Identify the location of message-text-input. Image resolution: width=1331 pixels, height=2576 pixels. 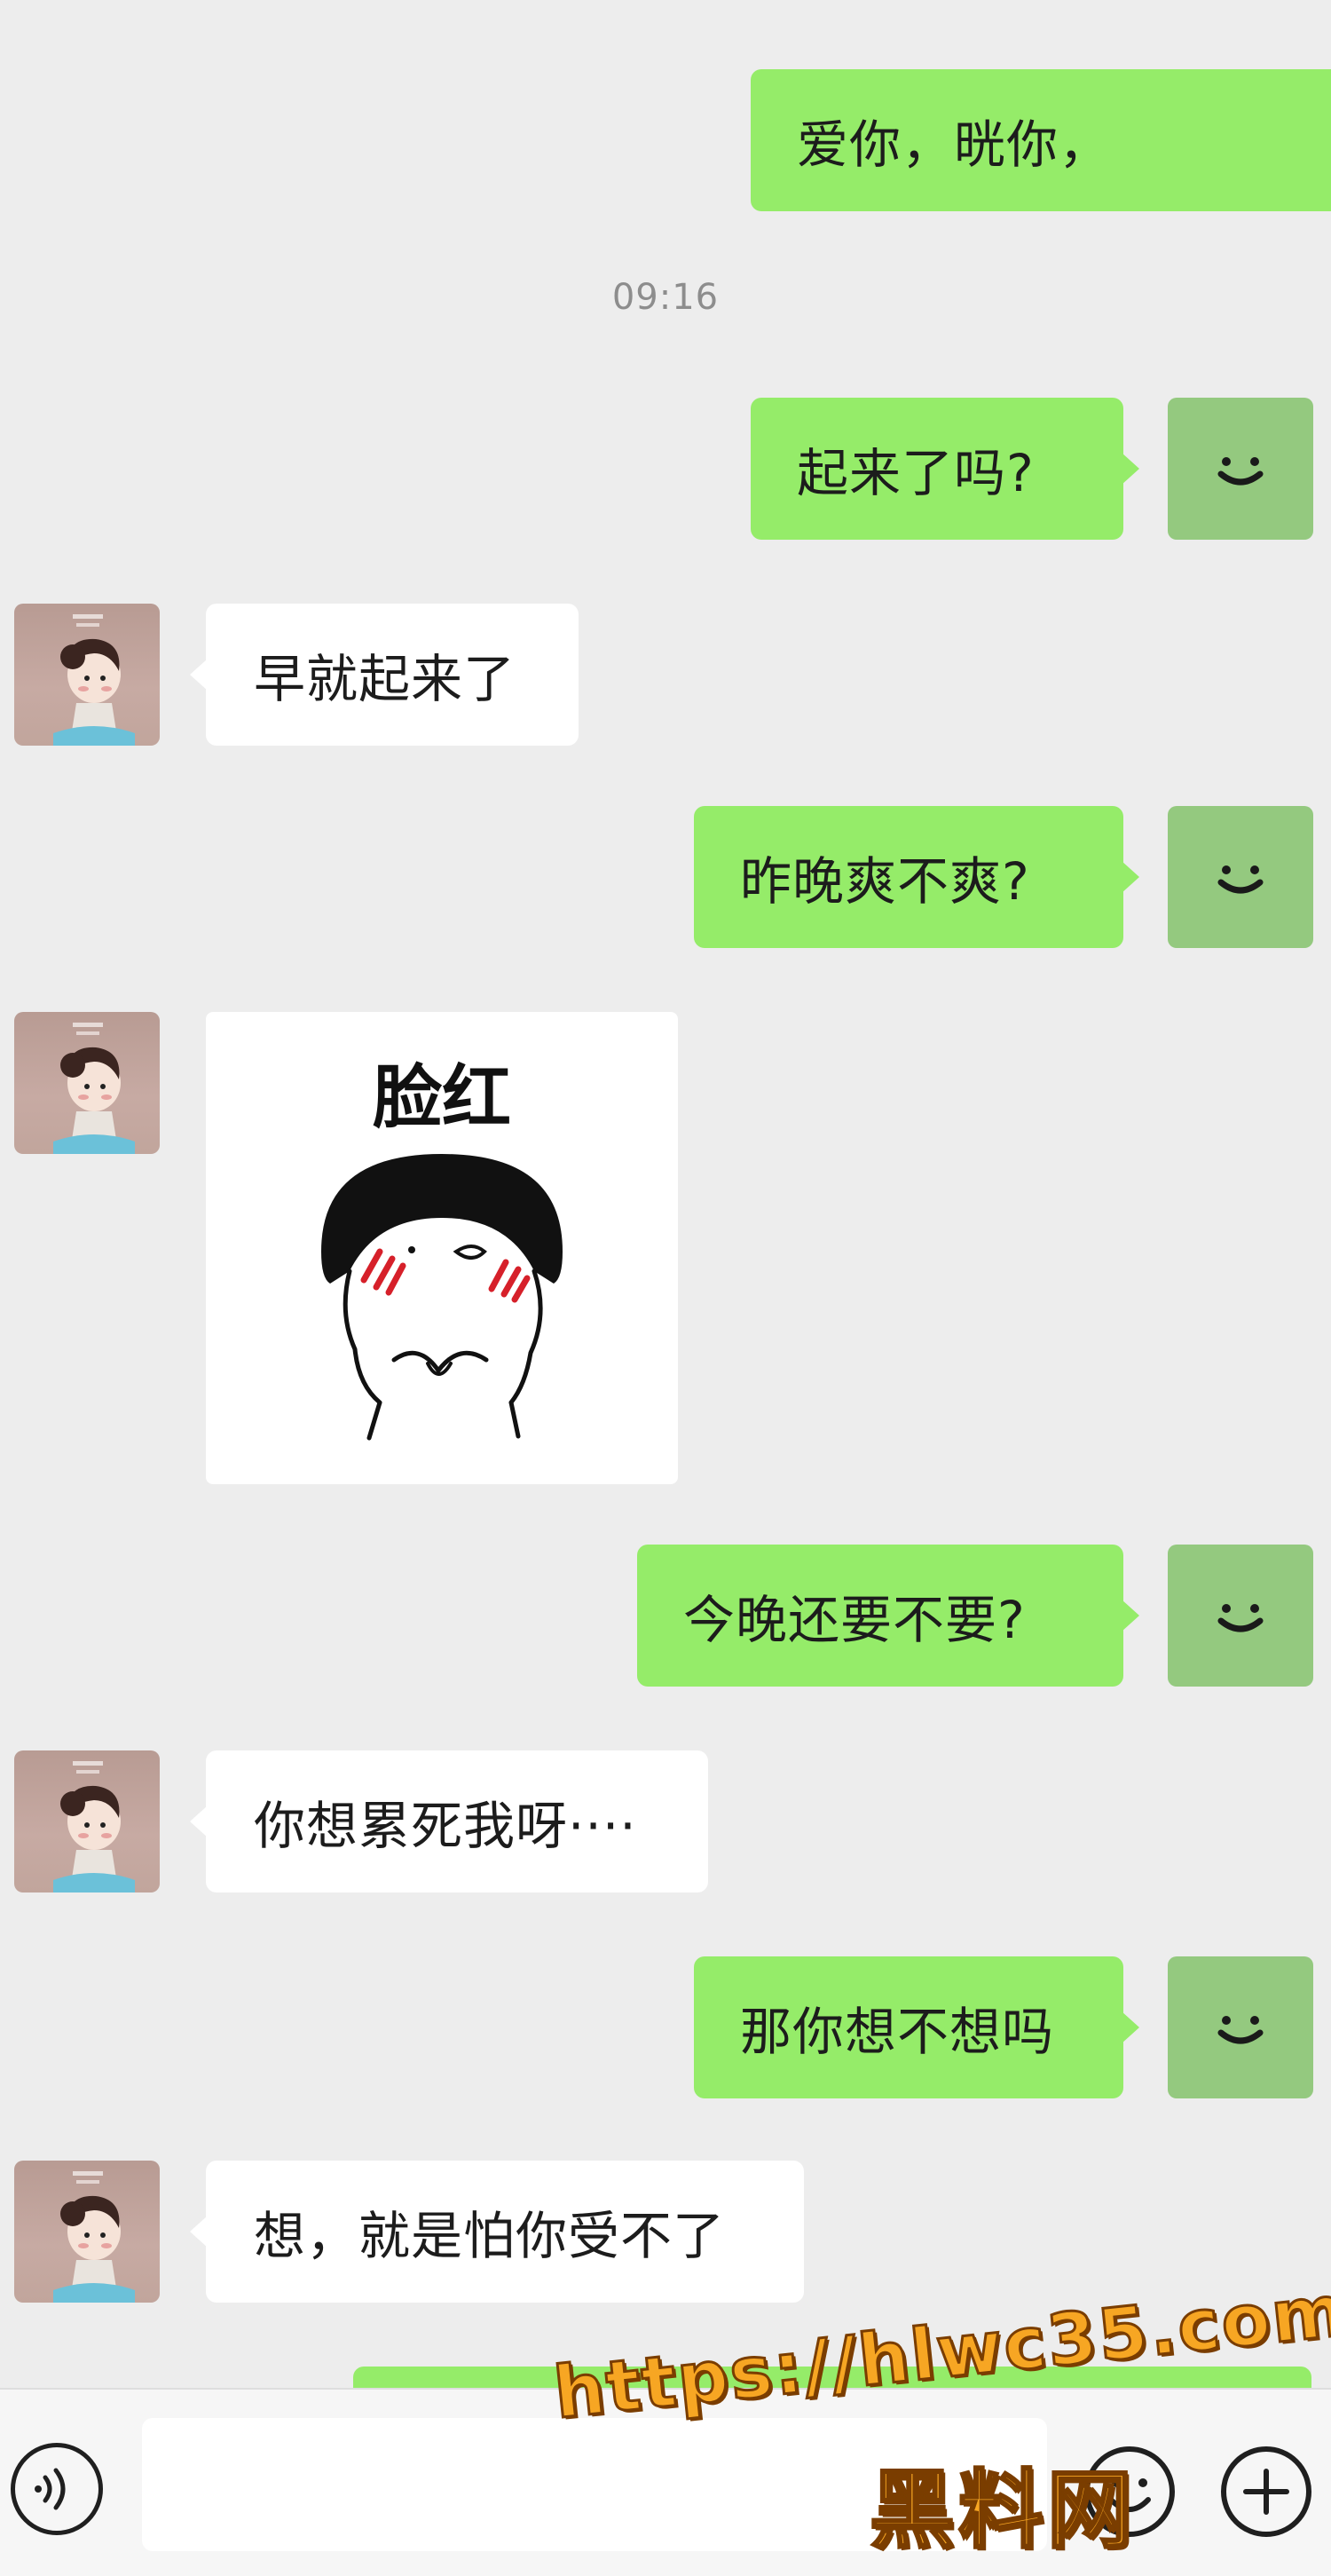
(594, 2484).